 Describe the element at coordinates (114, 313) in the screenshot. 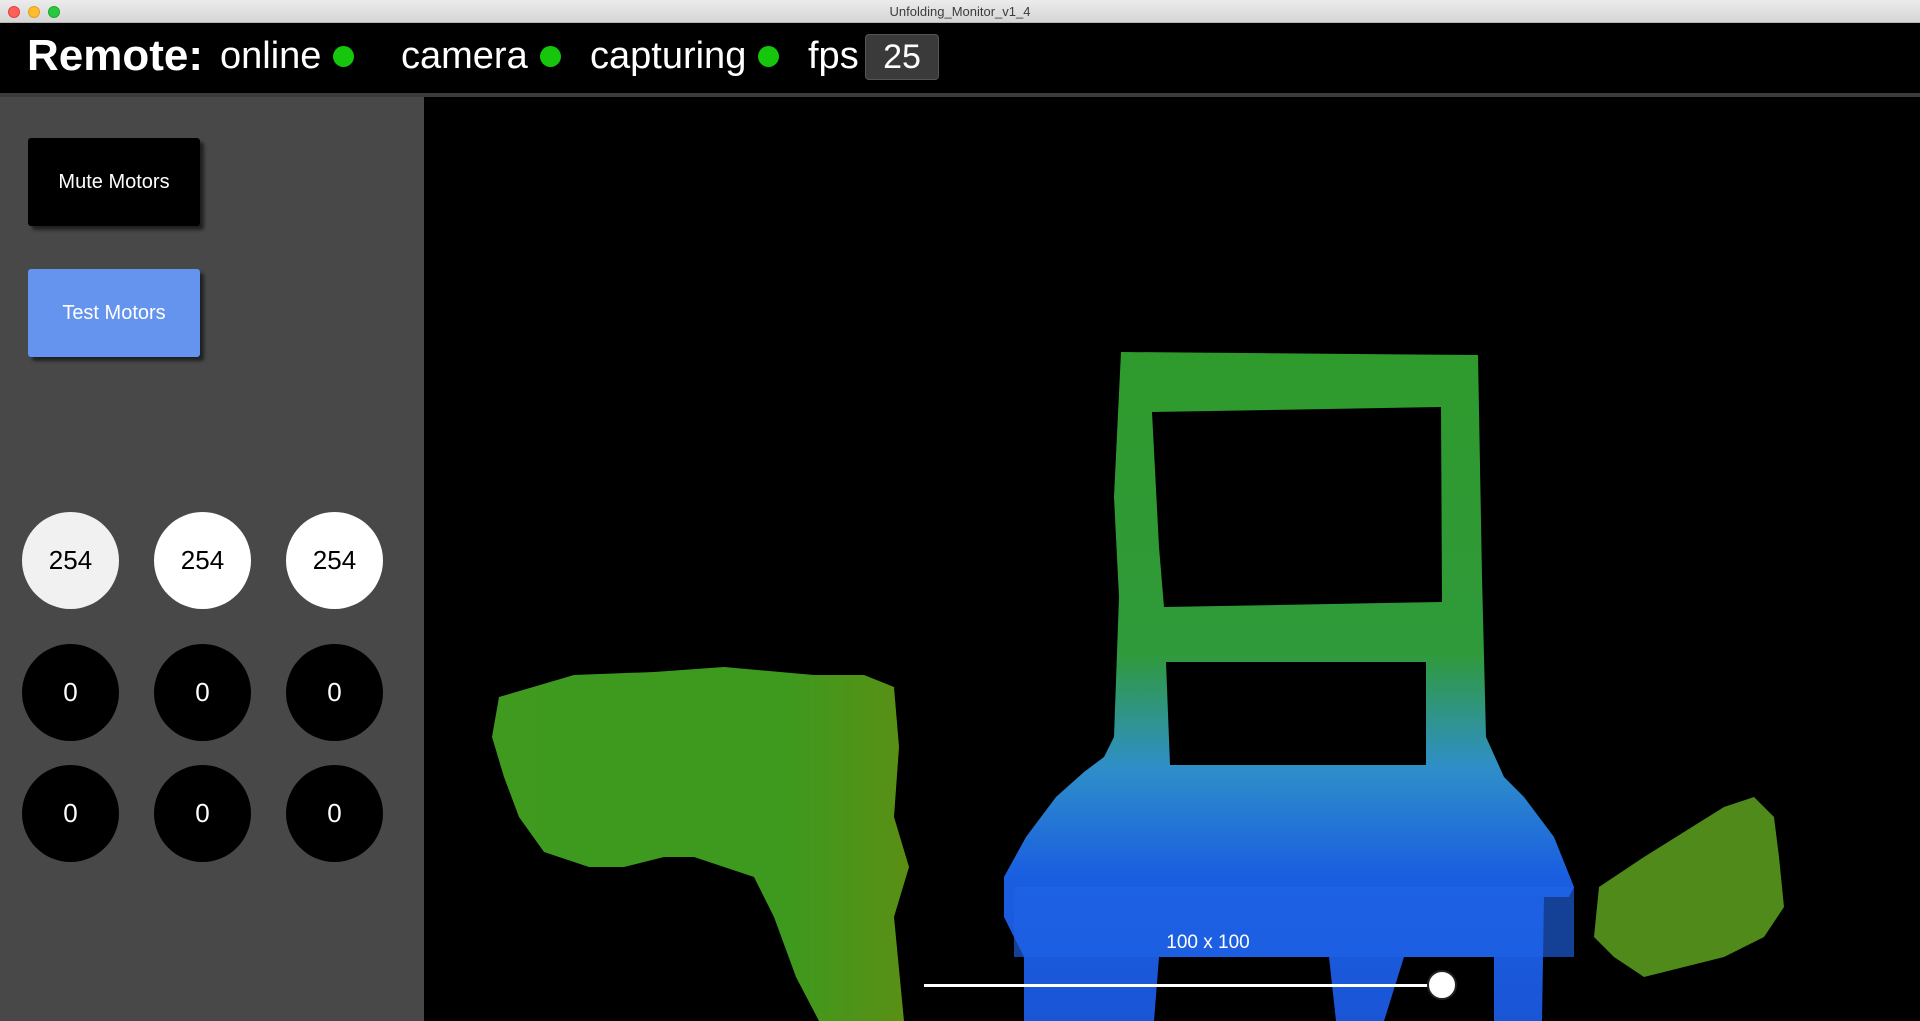

I see `test-motors-button: Test Motors` at that location.